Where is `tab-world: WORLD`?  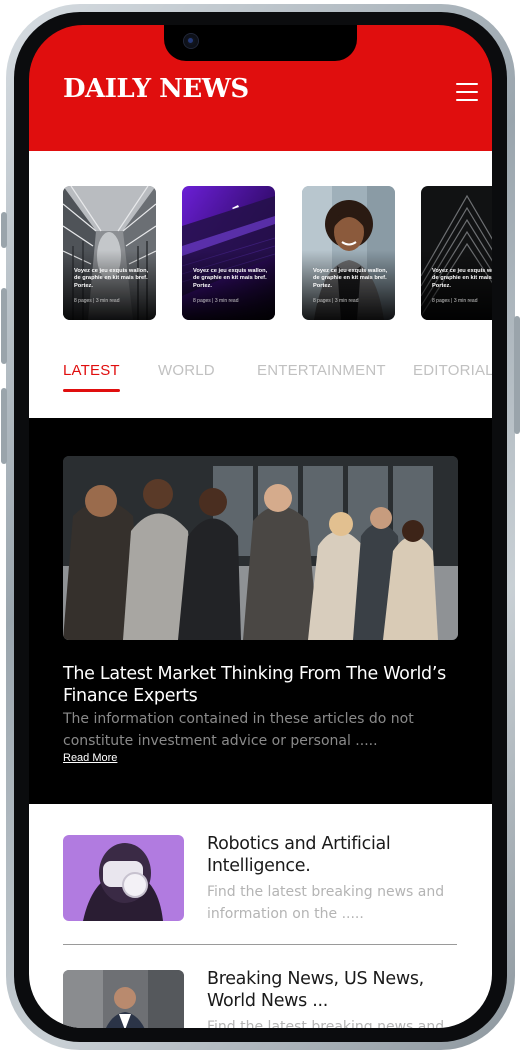
tab-world: WORLD is located at coordinates (186, 370).